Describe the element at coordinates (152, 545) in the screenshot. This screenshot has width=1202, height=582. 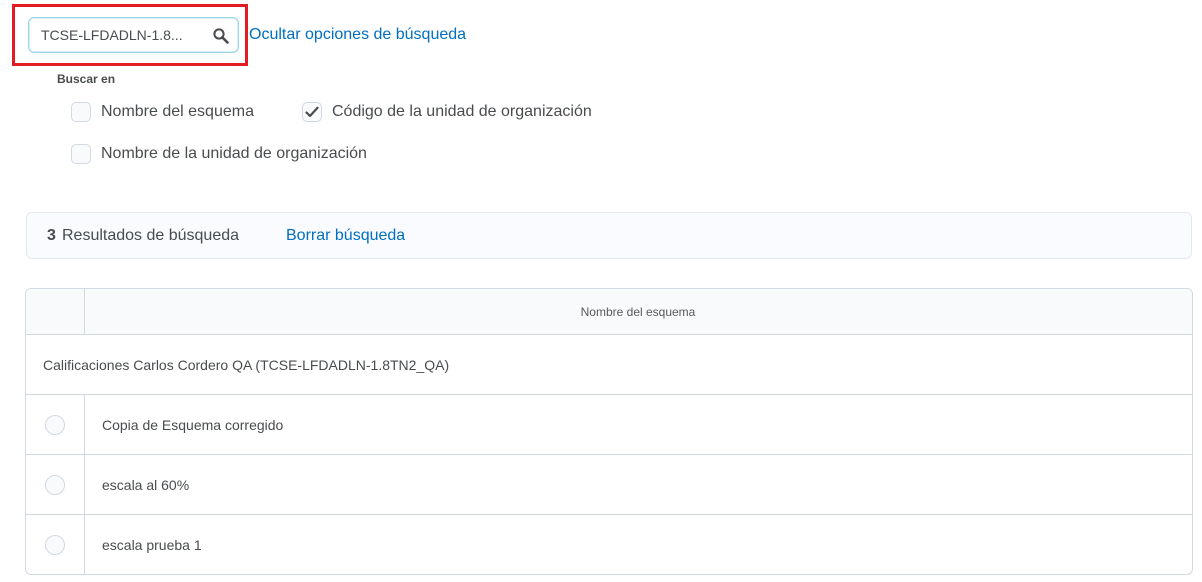
I see `scheme-name-cell: escala prueba 1` at that location.